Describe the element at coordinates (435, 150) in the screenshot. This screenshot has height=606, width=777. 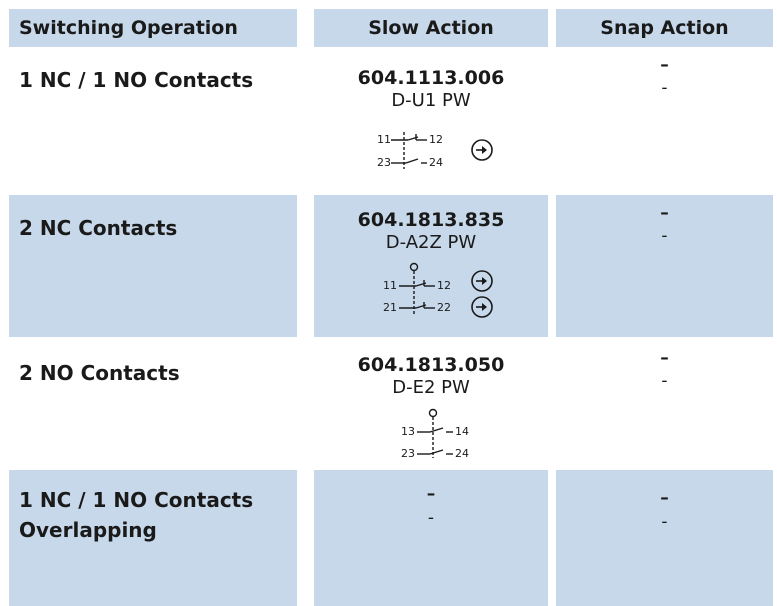
I see `contact-symbol-nc-no: 11 12 23 24` at that location.